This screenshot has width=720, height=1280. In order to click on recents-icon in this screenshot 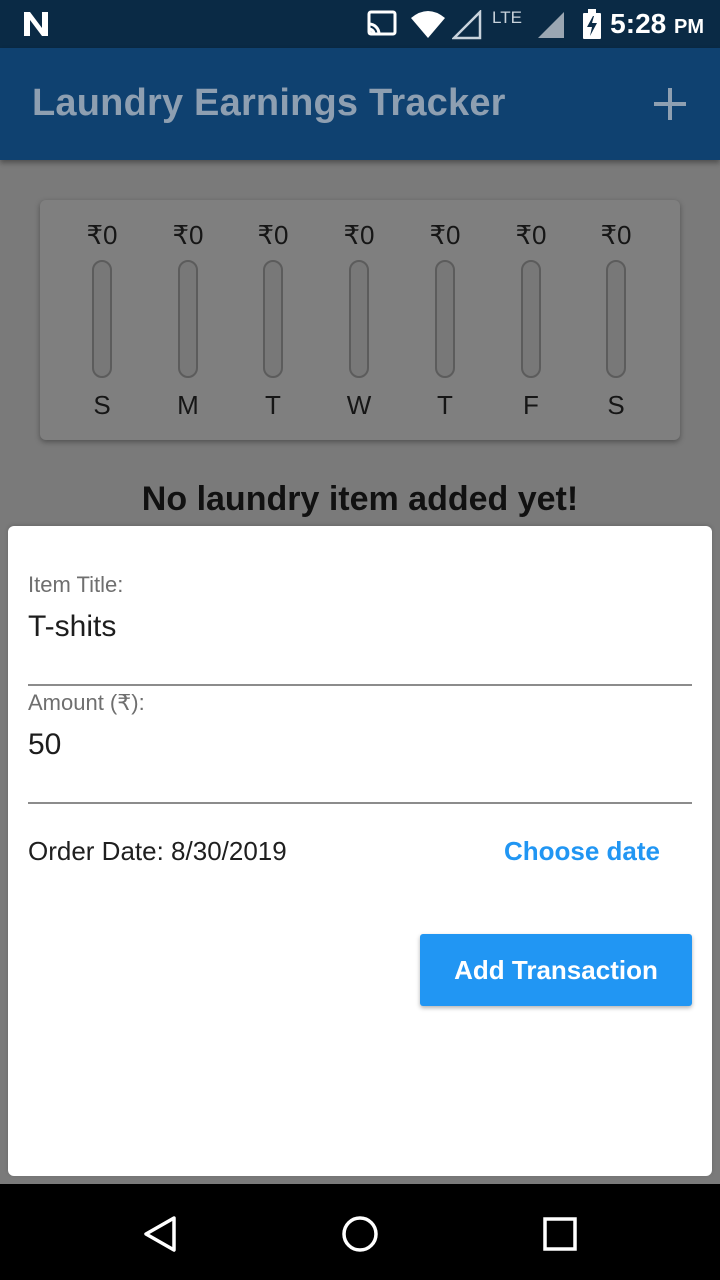, I will do `click(560, 1234)`.